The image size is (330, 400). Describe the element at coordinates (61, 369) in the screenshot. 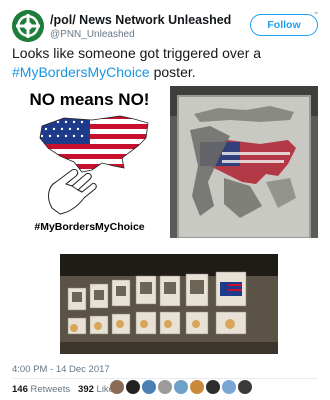

I see `timestamp: 4:00 PM - 14 Dec 2017` at that location.